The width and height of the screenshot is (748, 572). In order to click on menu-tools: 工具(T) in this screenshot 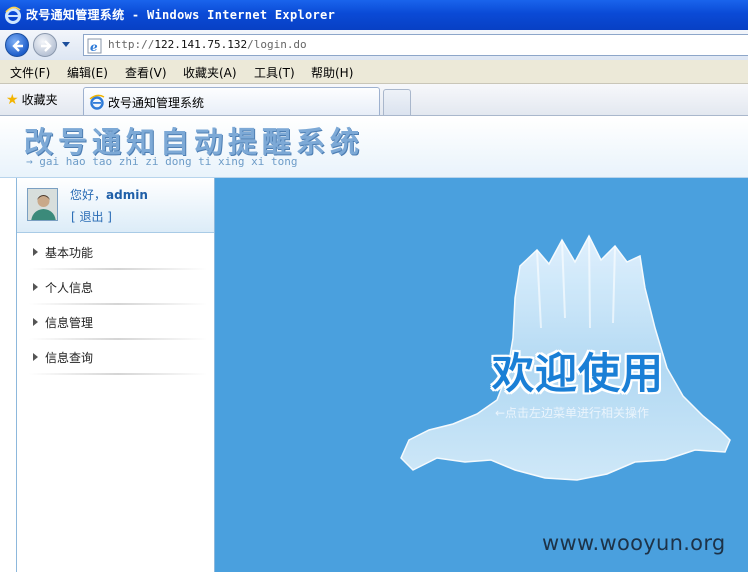, I will do `click(274, 72)`.